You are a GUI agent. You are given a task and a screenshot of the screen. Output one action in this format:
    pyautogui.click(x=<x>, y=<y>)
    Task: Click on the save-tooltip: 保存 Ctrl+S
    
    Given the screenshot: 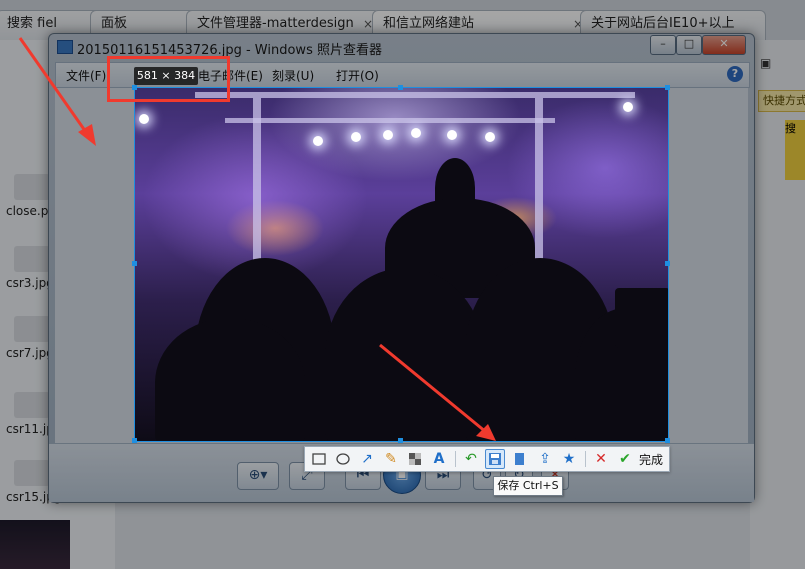 What is the action you would take?
    pyautogui.click(x=528, y=486)
    